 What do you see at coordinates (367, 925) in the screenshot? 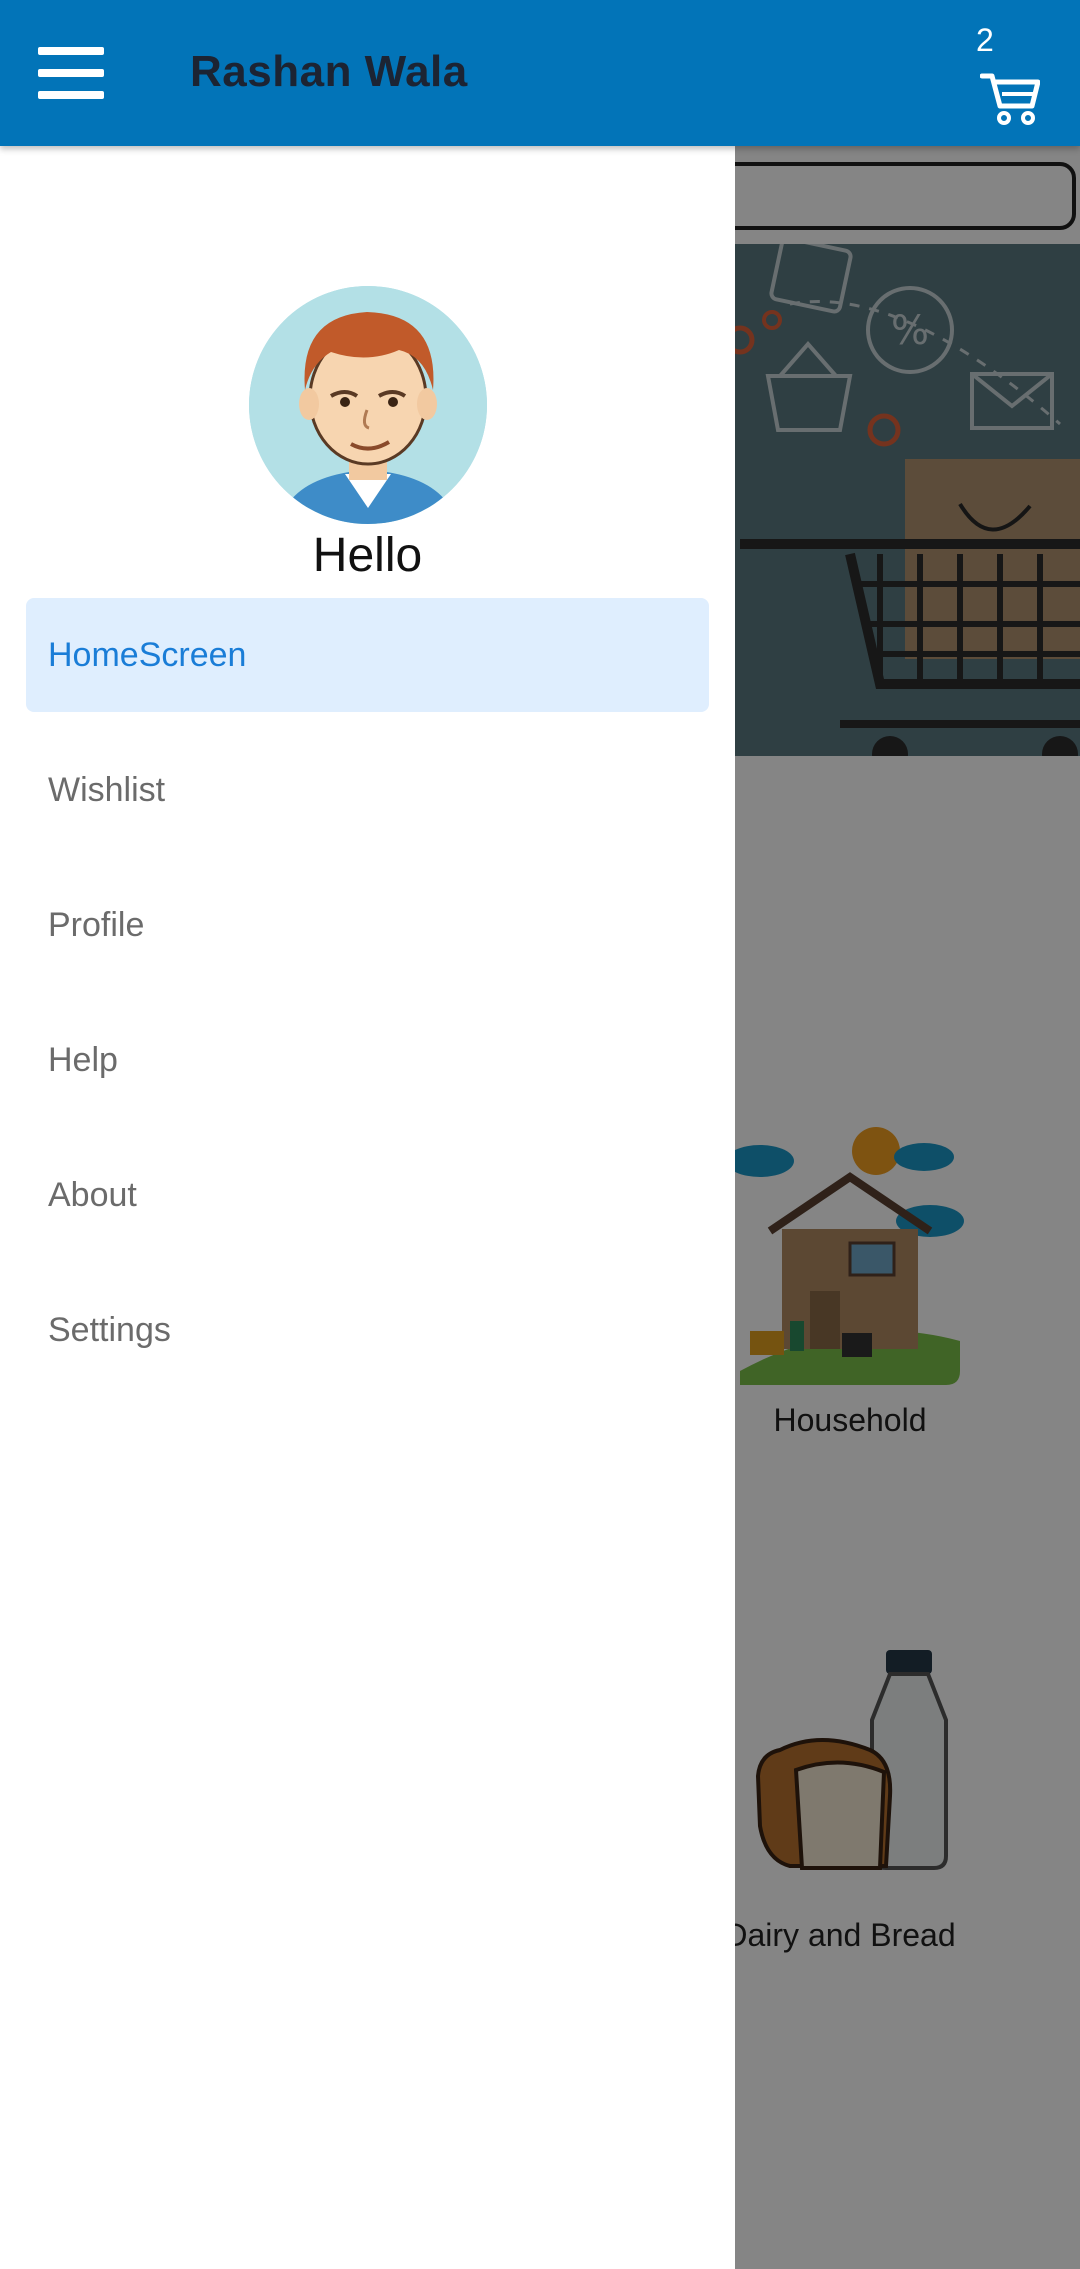
I see `drawer-item-profile: Profile` at bounding box center [367, 925].